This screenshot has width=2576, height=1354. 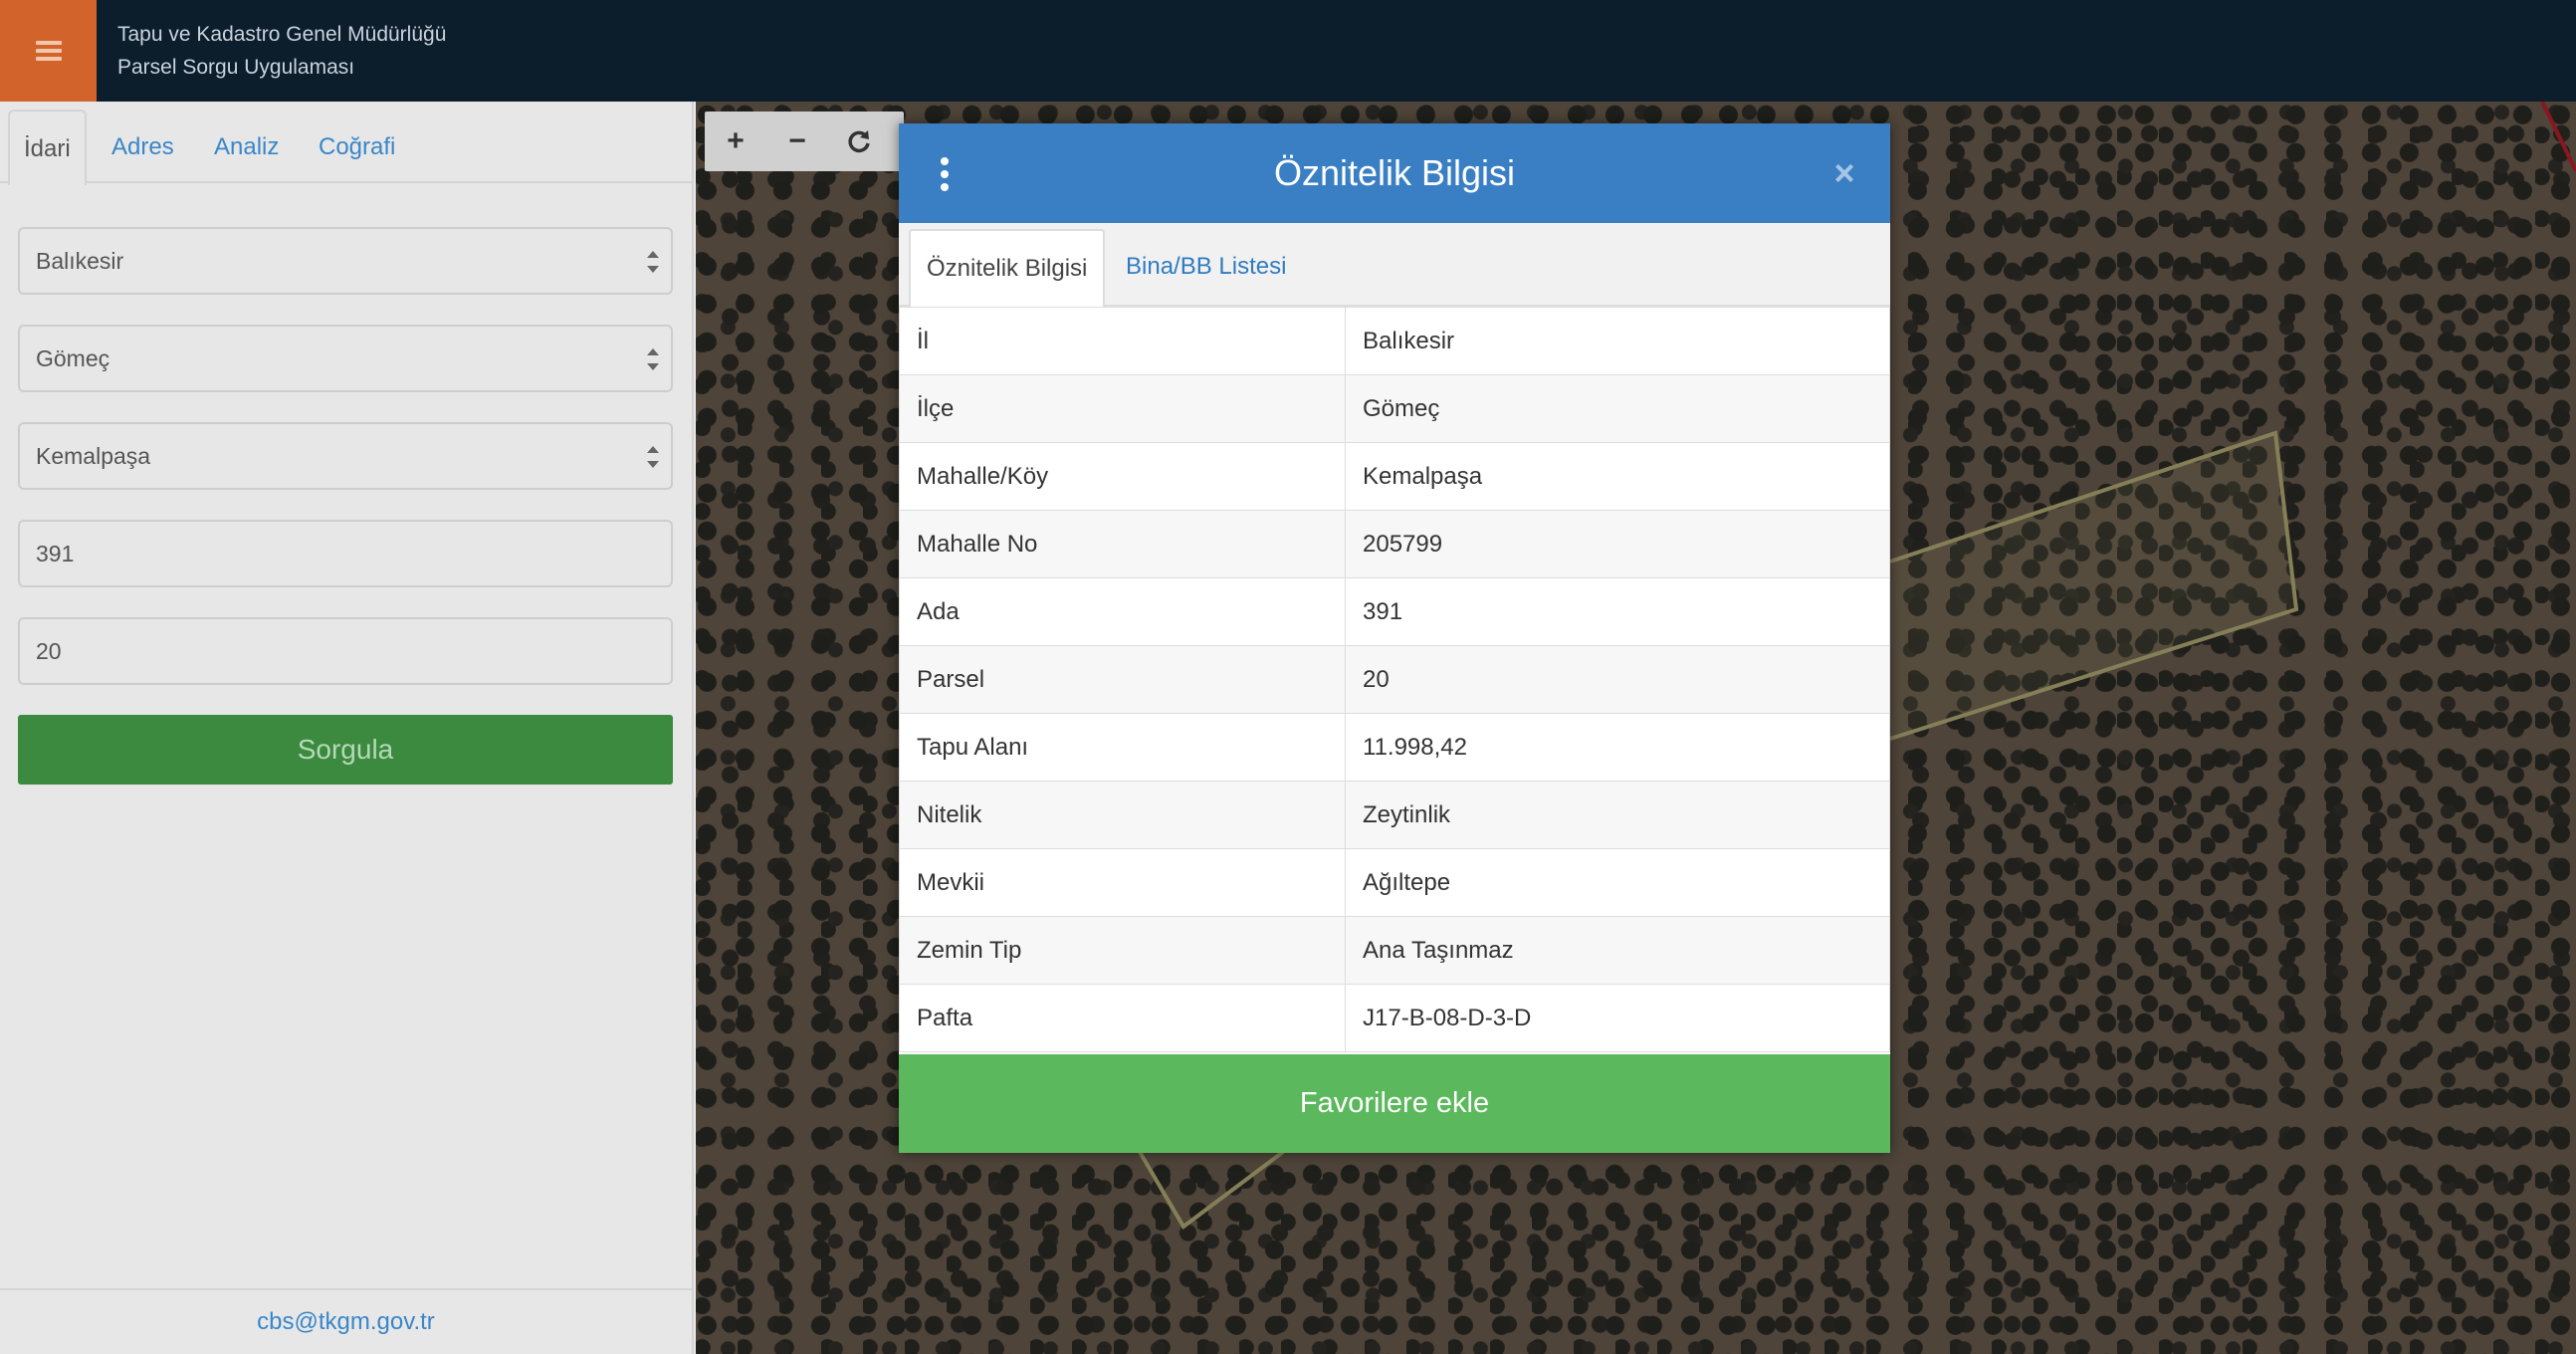 What do you see at coordinates (1394, 1104) in the screenshot?
I see `add-to-favorites-button: Favorilere ekle` at bounding box center [1394, 1104].